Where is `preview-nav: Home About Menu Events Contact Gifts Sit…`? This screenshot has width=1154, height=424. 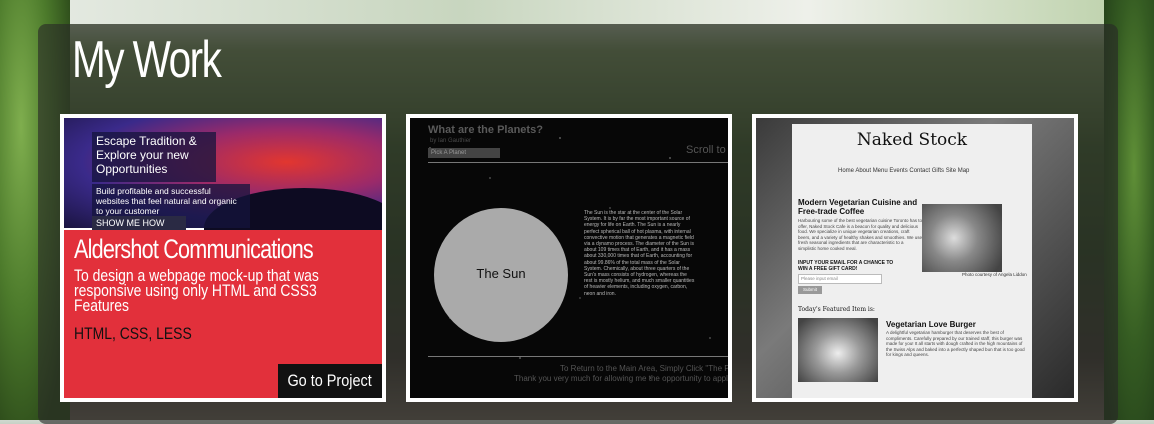
preview-nav: Home About Menu Events Contact Gifts Sit… is located at coordinates (904, 171).